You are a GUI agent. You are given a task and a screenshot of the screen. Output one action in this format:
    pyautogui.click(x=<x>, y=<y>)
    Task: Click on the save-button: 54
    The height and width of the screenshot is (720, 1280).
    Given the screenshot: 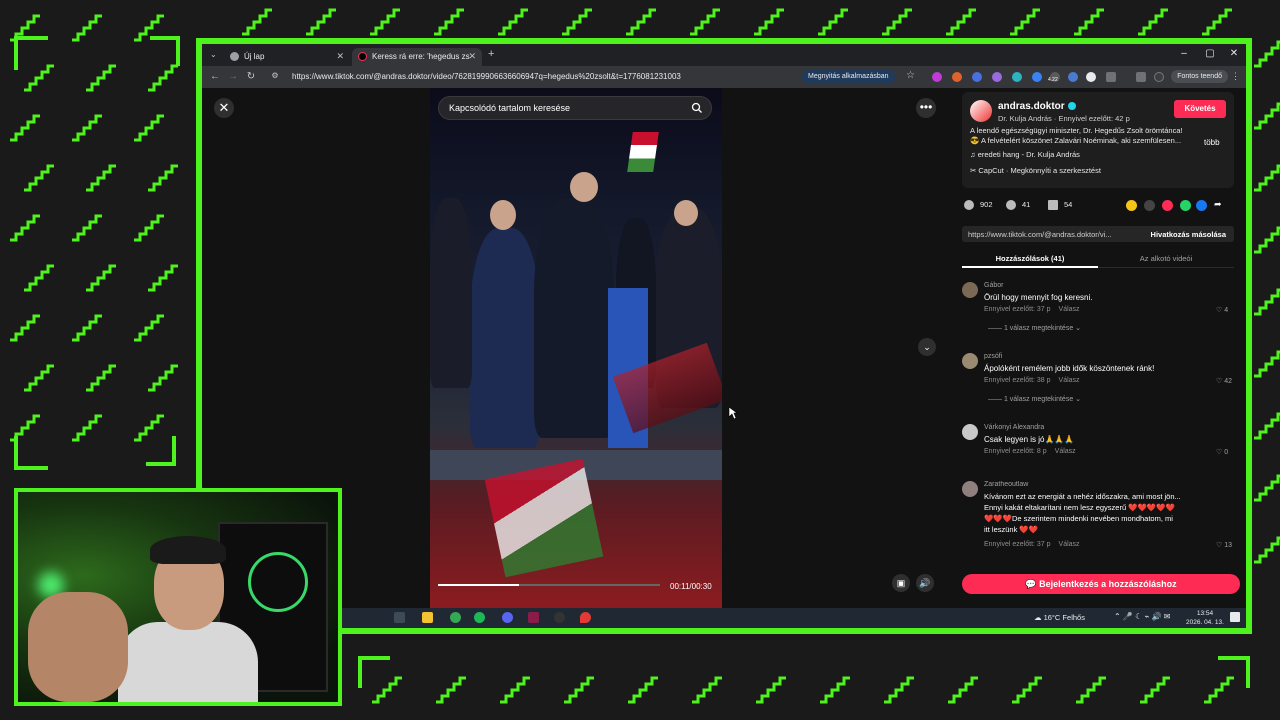 What is the action you would take?
    pyautogui.click(x=1060, y=205)
    